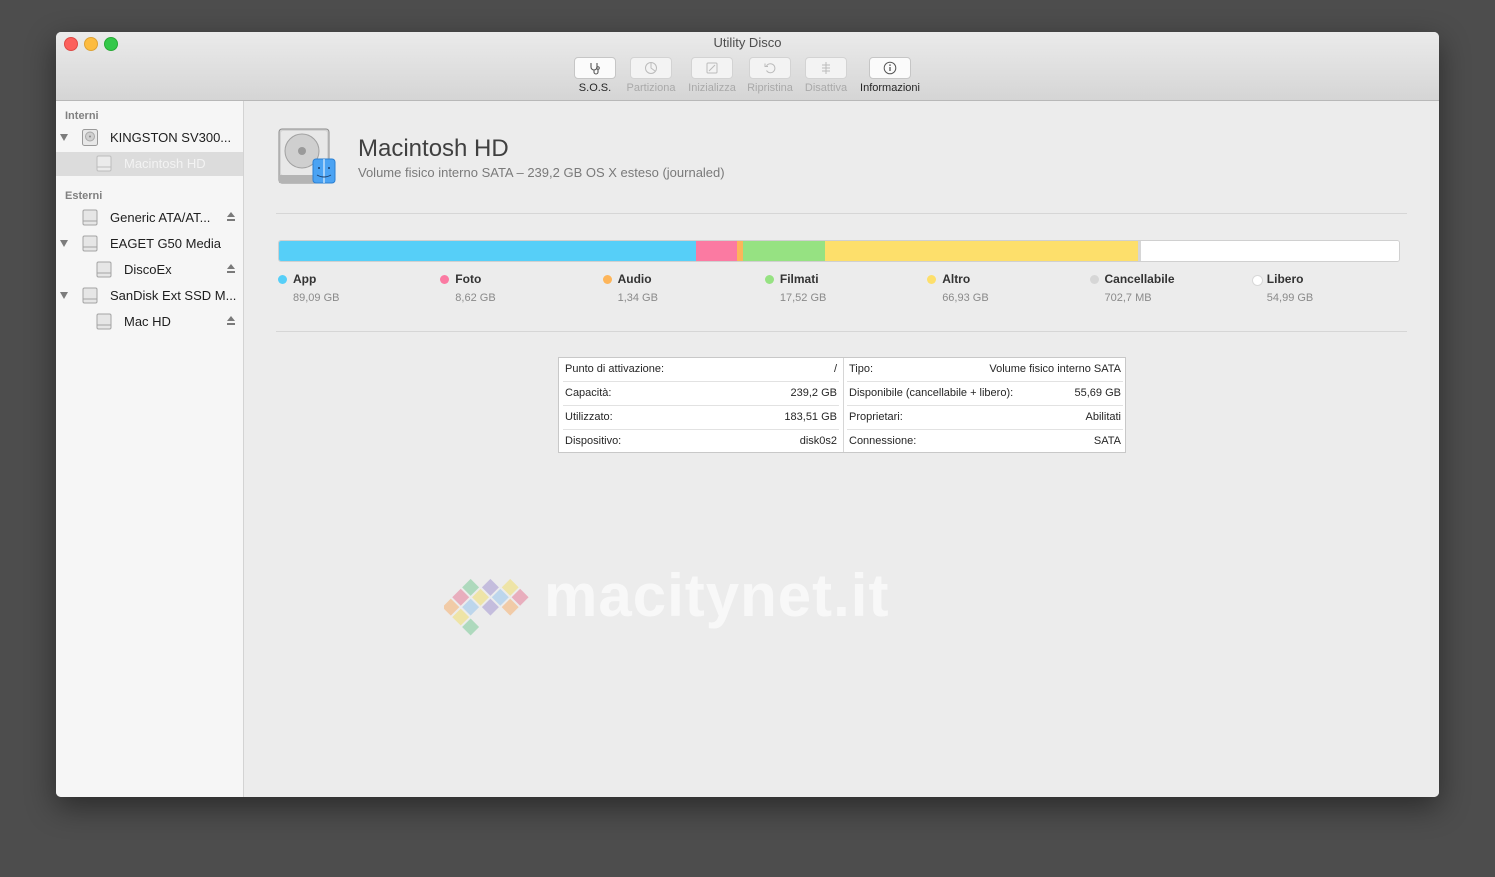 The image size is (1495, 877). I want to click on legend-name: Cancellabile, so click(1139, 279).